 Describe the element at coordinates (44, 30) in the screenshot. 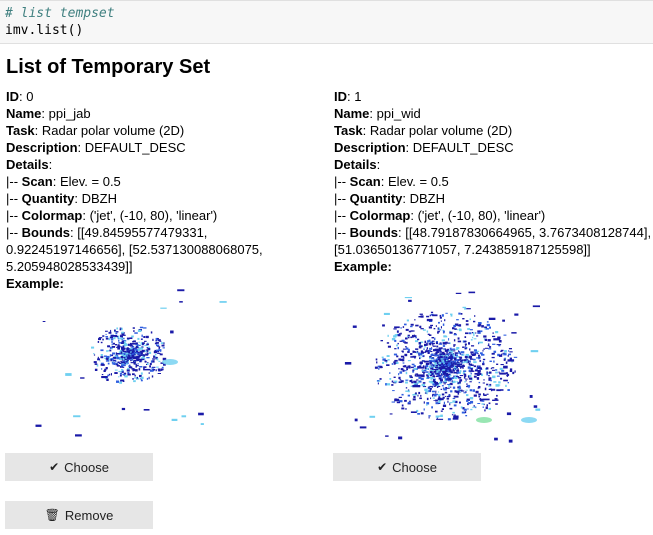

I see `code-call: imv.list()` at that location.